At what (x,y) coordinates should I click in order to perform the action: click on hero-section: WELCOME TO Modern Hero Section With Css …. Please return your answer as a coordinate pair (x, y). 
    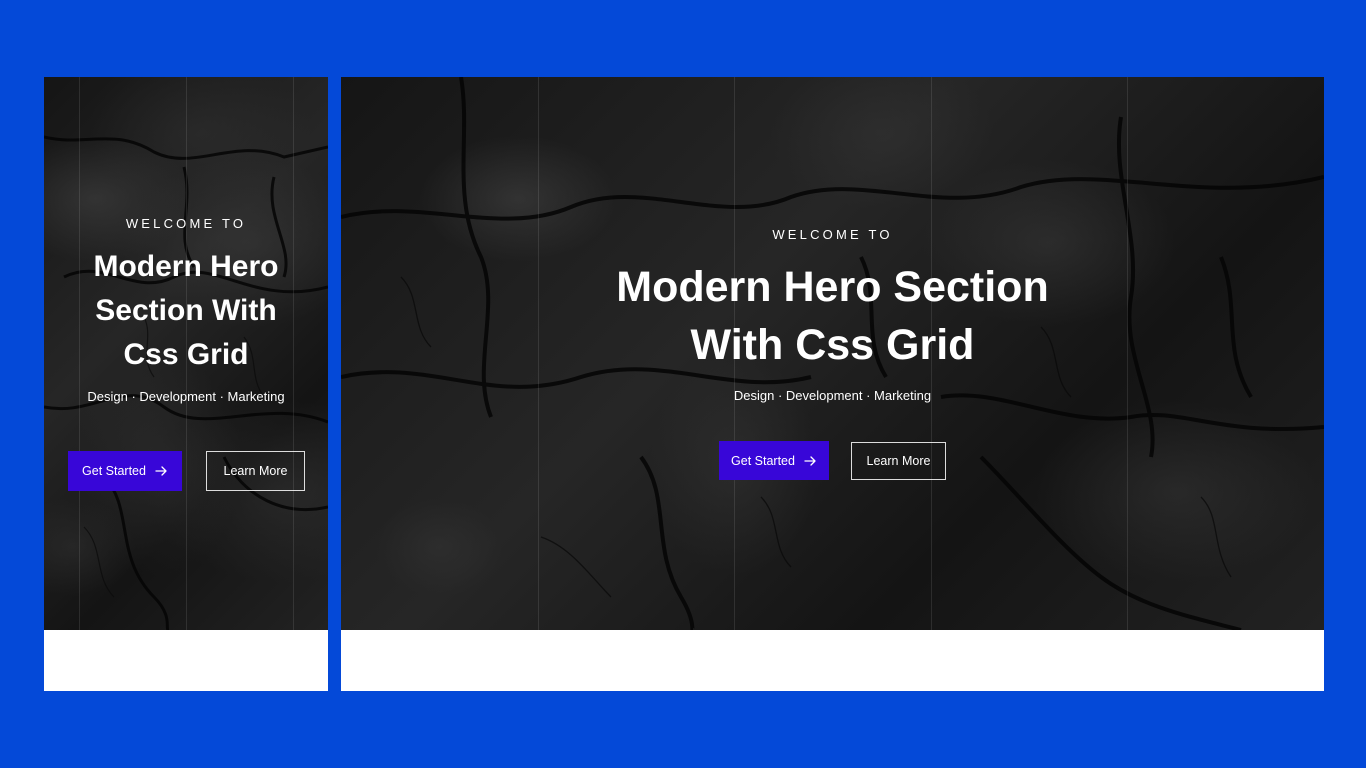
    Looking at the image, I should click on (186, 353).